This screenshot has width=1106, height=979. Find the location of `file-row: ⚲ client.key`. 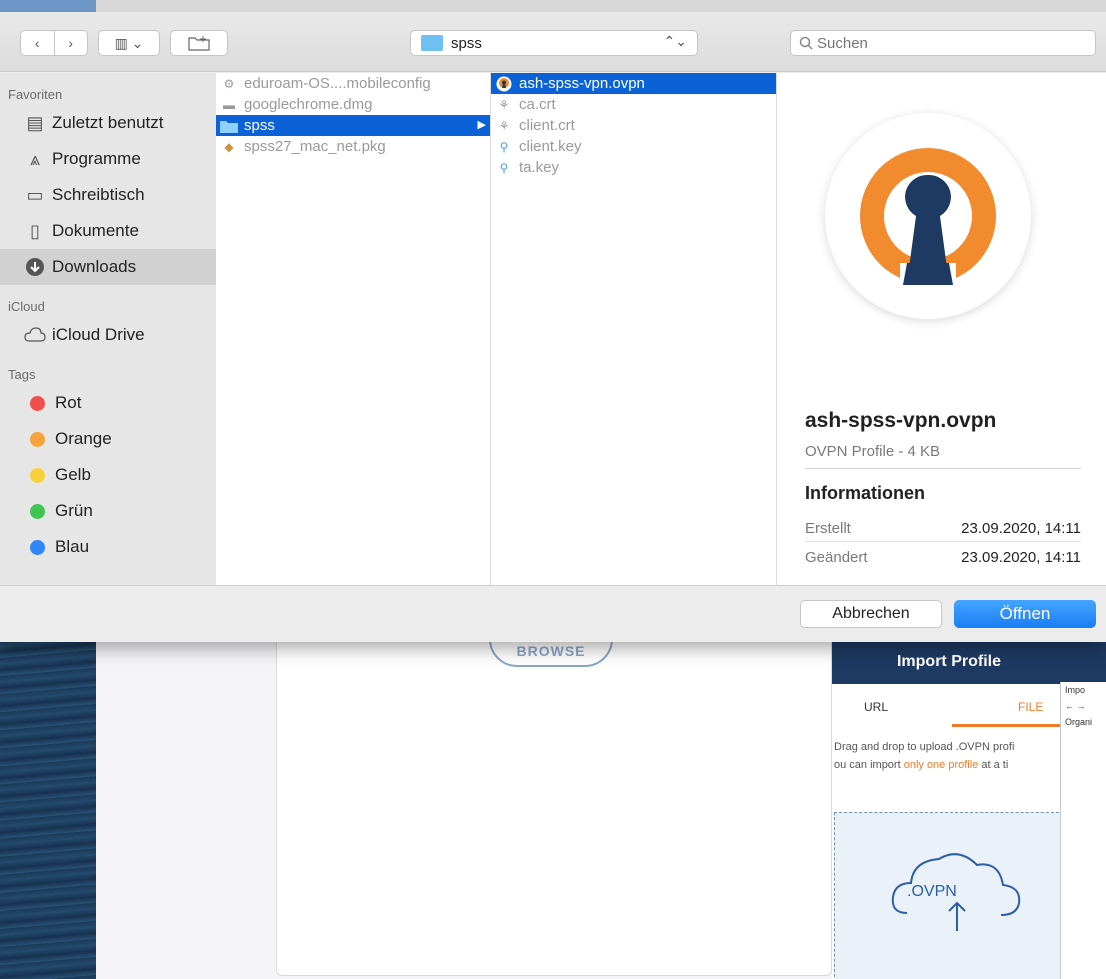

file-row: ⚲ client.key is located at coordinates (633, 146).